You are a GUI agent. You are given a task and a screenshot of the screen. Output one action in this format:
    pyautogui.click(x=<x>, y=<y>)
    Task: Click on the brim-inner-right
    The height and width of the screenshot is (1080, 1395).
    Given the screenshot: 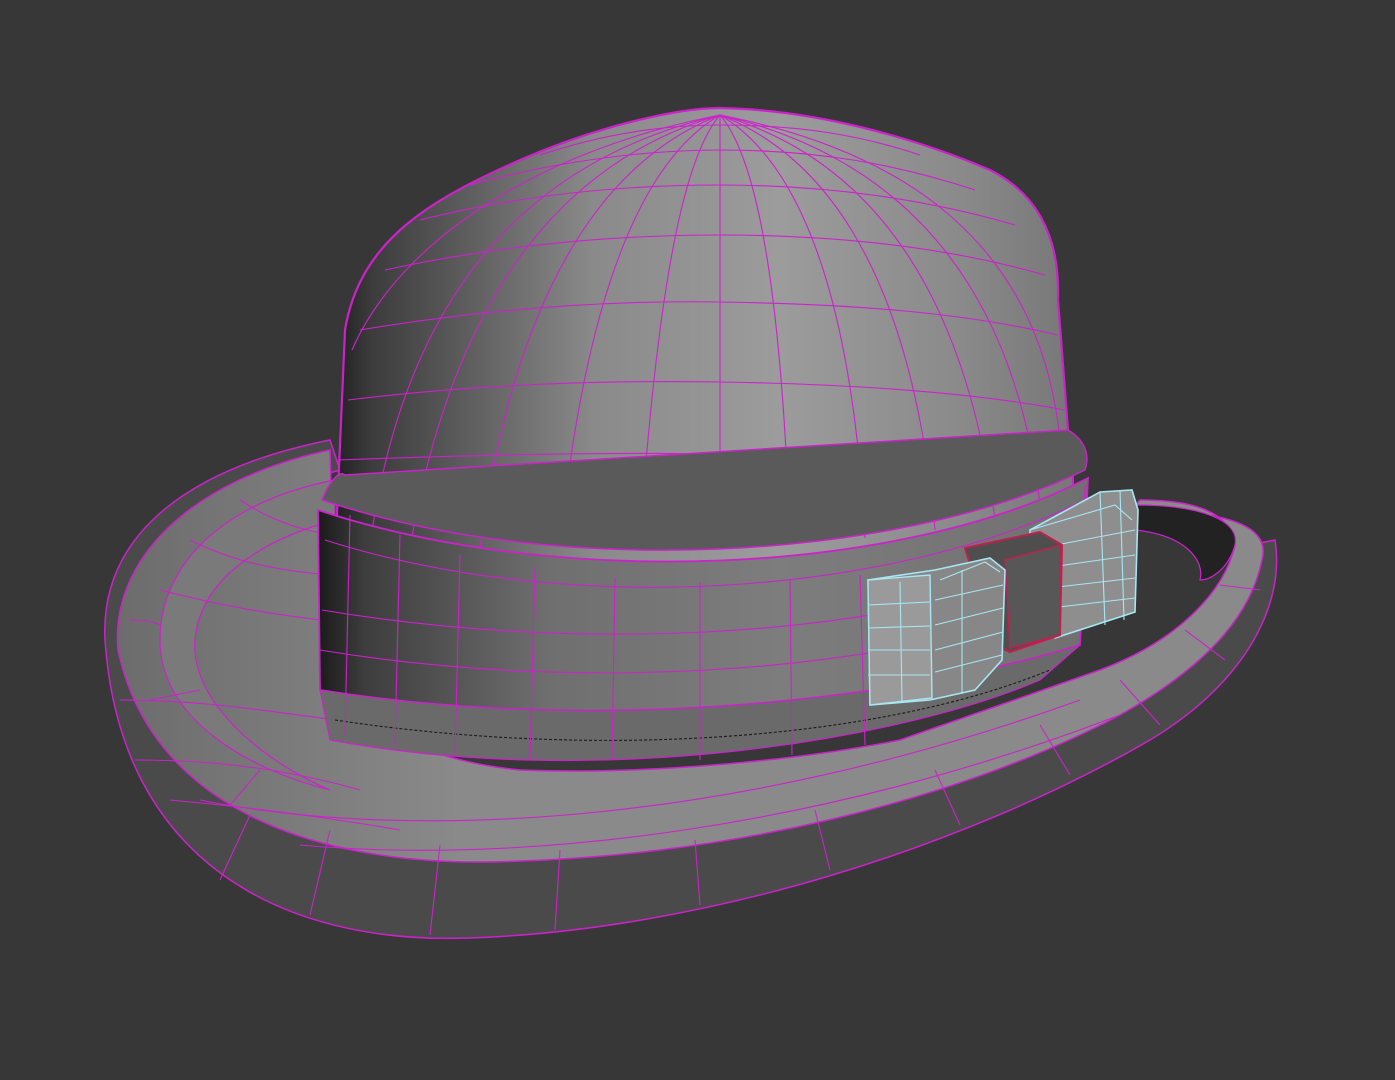 What is the action you would take?
    pyautogui.click(x=1185, y=542)
    